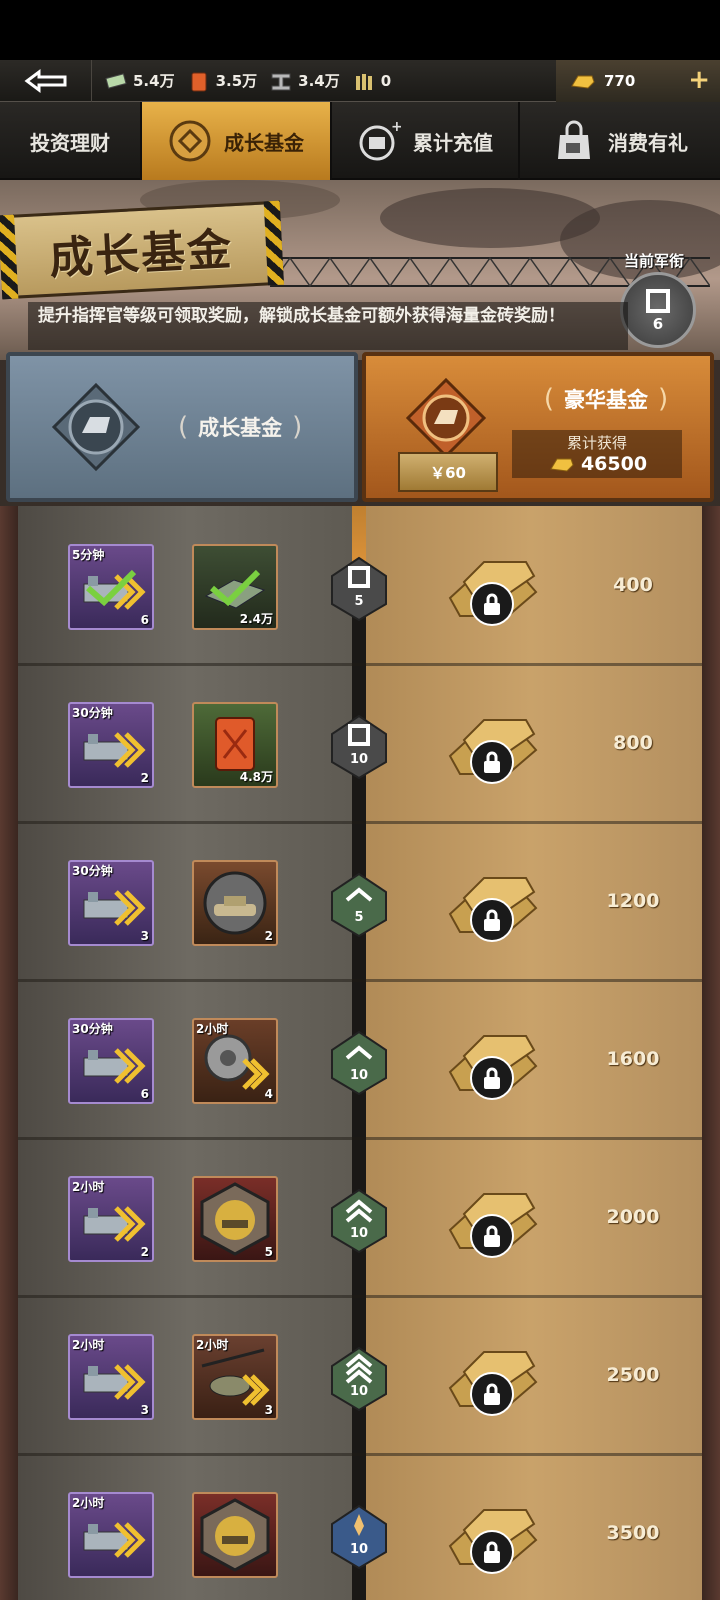  I want to click on rank-star-icon, so click(359, 1537).